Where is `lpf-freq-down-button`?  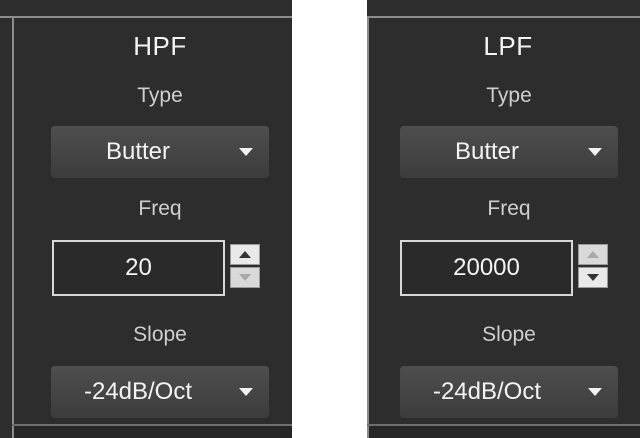 lpf-freq-down-button is located at coordinates (593, 277).